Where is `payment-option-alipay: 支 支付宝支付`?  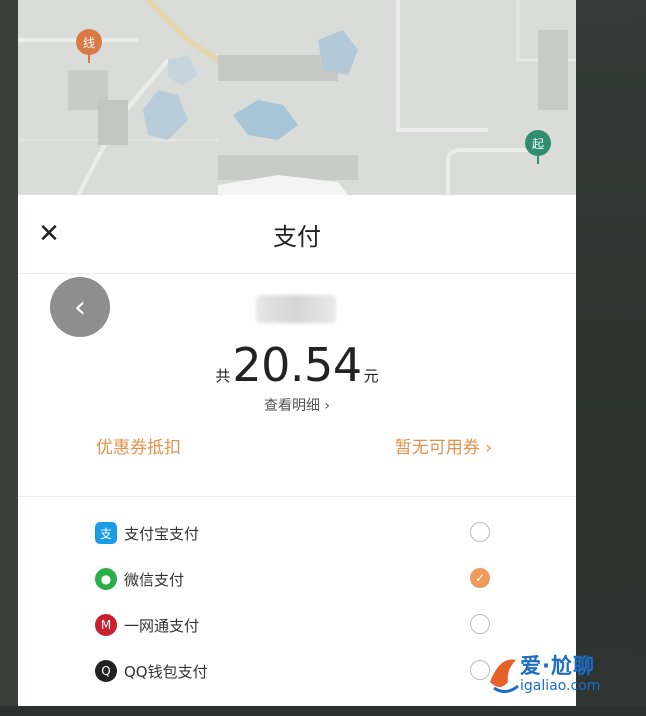
payment-option-alipay: 支 支付宝支付 is located at coordinates (297, 534).